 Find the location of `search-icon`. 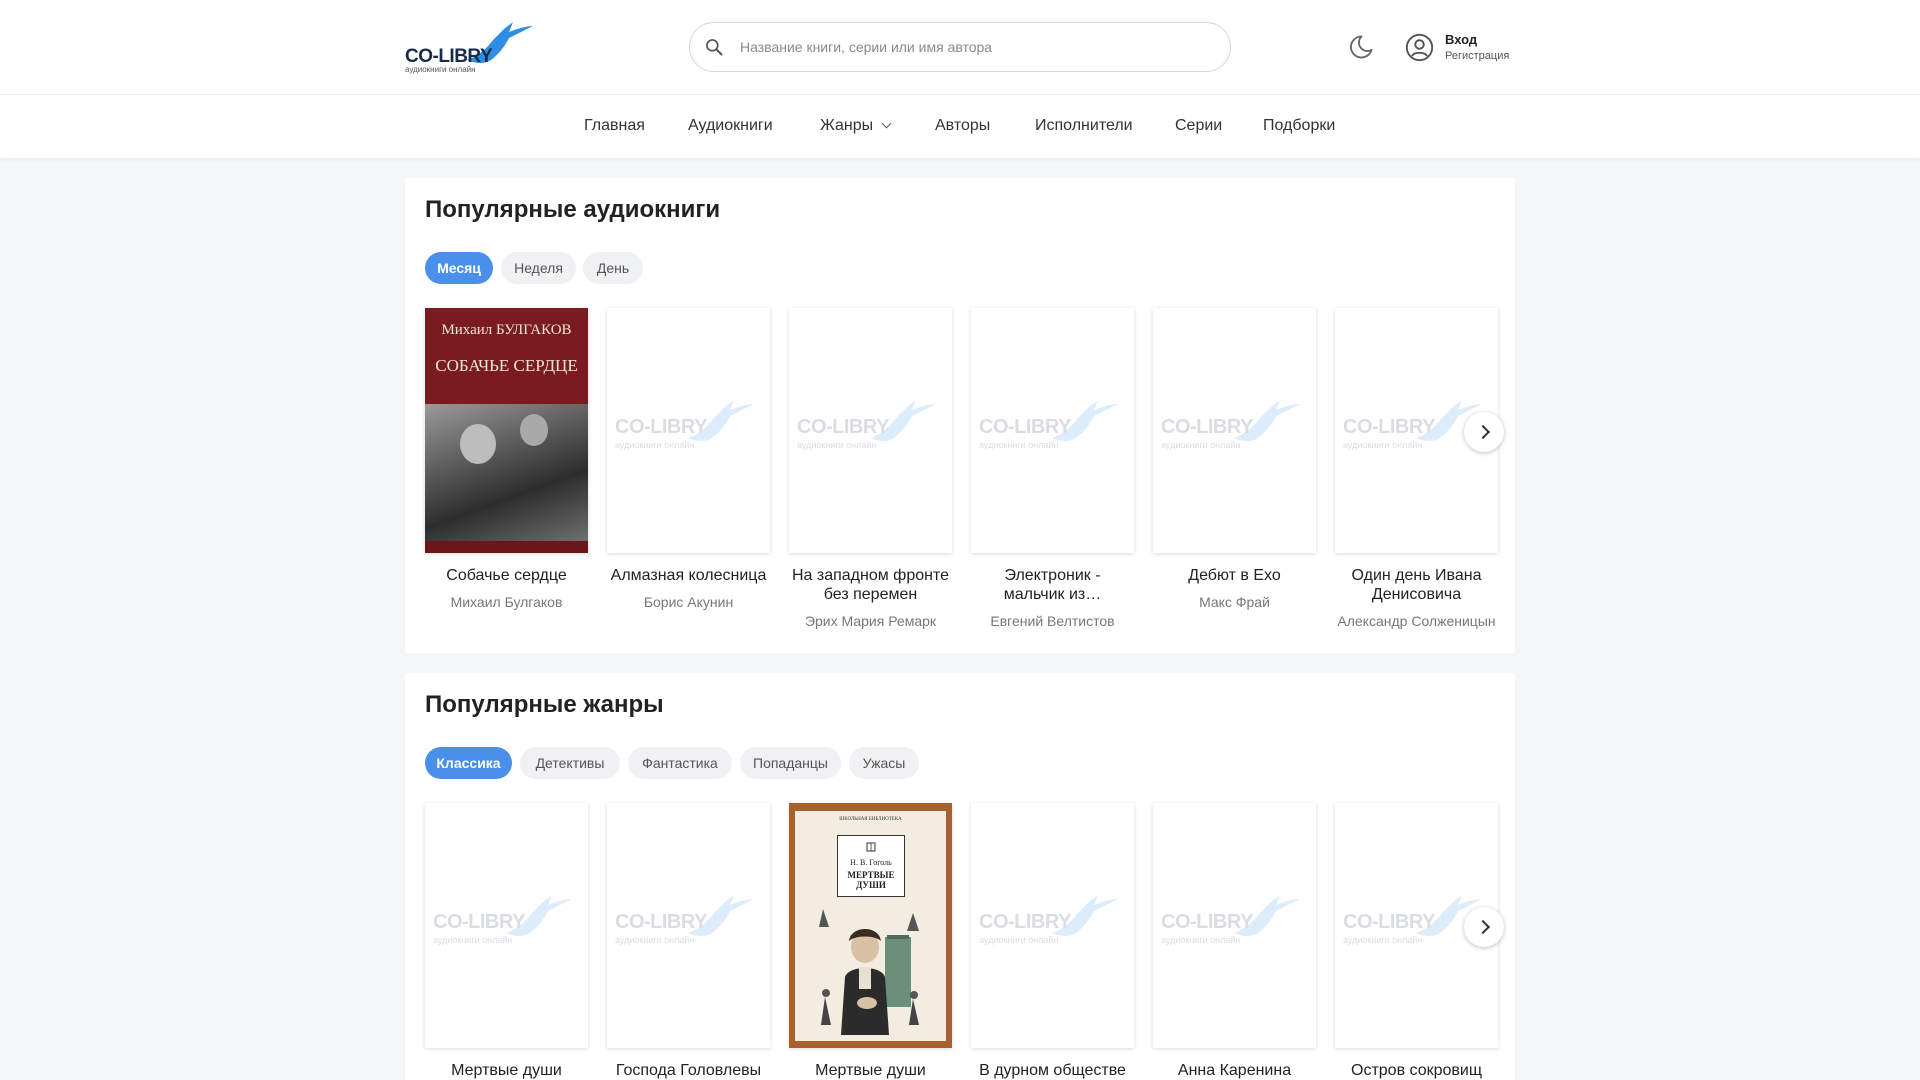

search-icon is located at coordinates (714, 47).